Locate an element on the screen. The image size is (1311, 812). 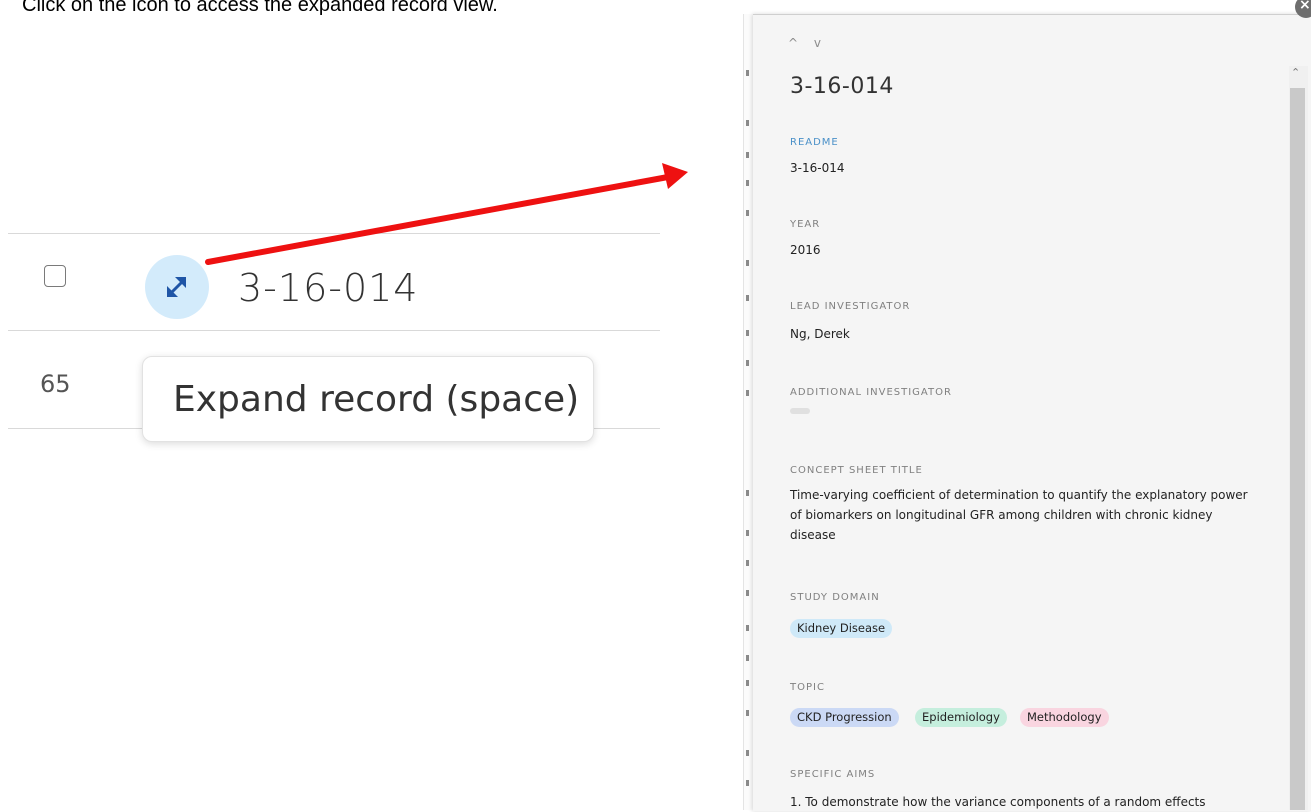
field-label-concept-sheet-title: CONCEPT SHEET TITLE is located at coordinates (856, 470).